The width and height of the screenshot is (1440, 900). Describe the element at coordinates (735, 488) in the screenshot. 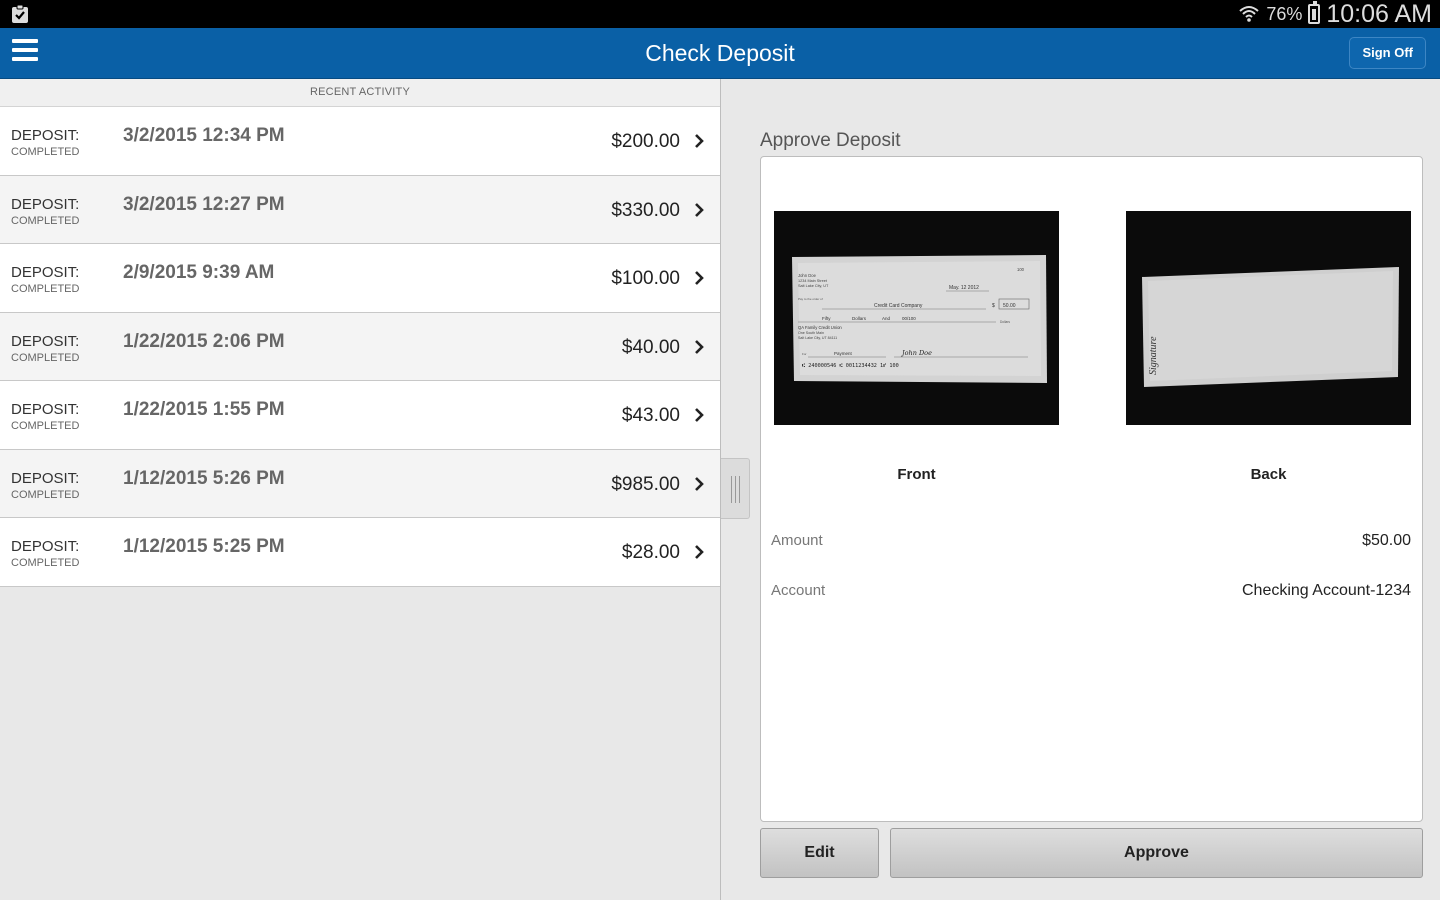

I see `split-drag-handle` at that location.